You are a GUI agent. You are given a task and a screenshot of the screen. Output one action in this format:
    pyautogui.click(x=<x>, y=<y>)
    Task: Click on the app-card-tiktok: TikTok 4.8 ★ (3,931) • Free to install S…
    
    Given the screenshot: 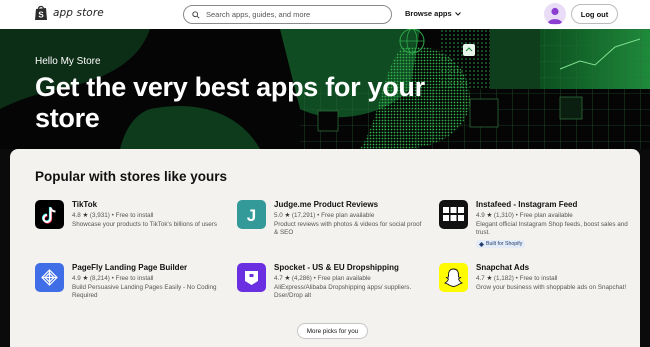 What is the action you would take?
    pyautogui.click(x=130, y=214)
    